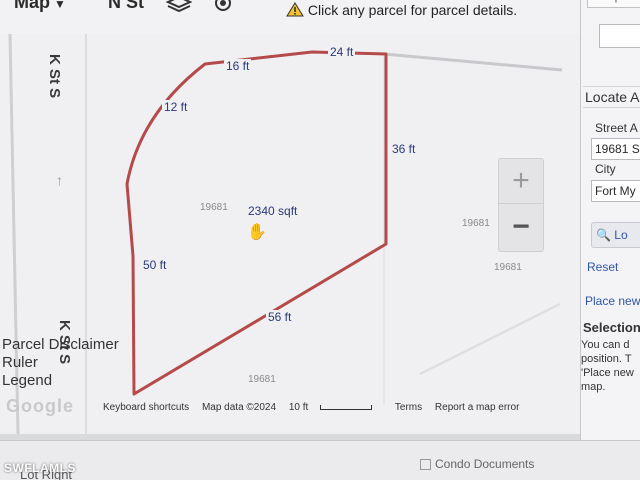  Describe the element at coordinates (610, 366) in the screenshot. I see `selection-help-text: You can d position. T 'Place new map.` at that location.